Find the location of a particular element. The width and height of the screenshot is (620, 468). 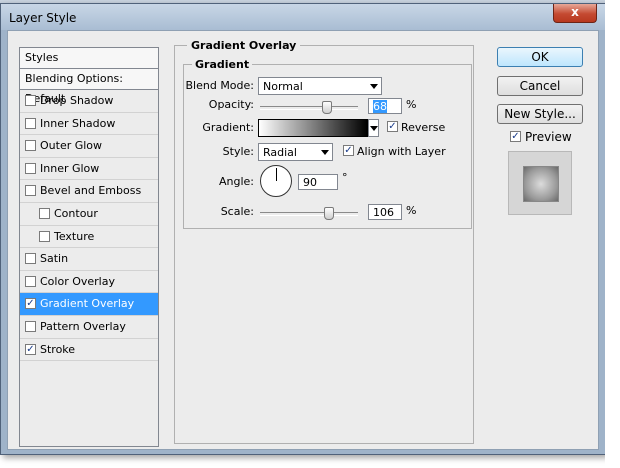

preview-thumbnail is located at coordinates (540, 183).